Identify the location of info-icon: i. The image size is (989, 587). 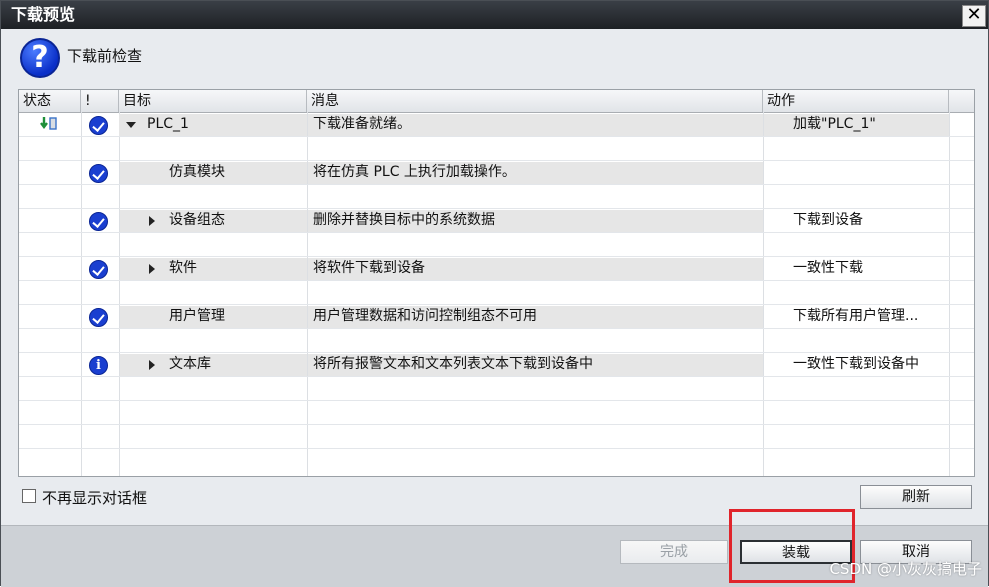
(98, 365).